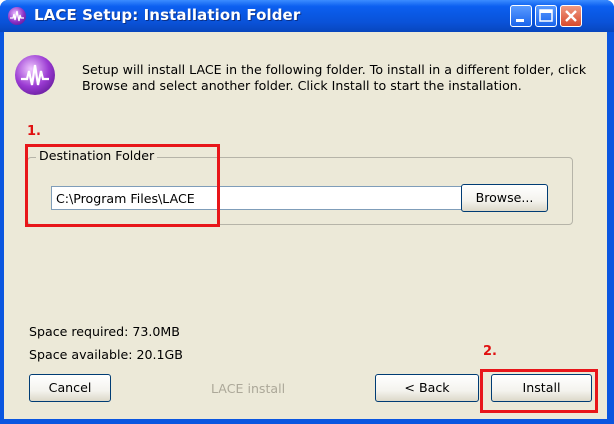 The height and width of the screenshot is (424, 614). Describe the element at coordinates (265, 198) in the screenshot. I see `destination-folder-input` at that location.